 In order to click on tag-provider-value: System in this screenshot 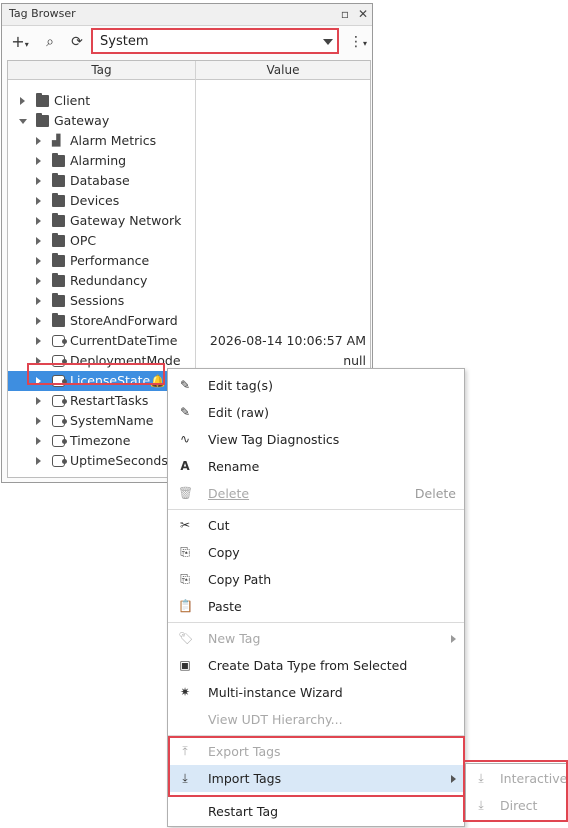, I will do `click(124, 41)`.